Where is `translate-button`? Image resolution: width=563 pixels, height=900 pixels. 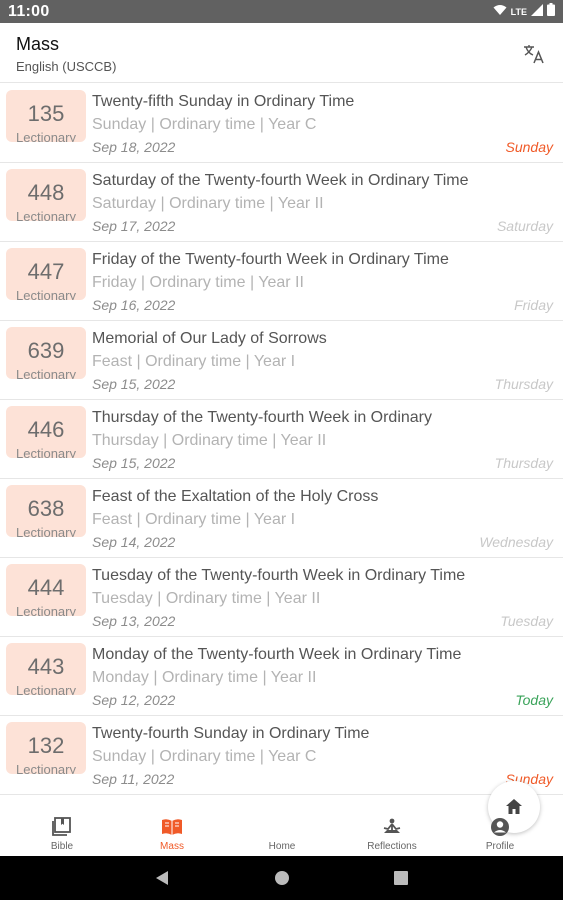 translate-button is located at coordinates (534, 54).